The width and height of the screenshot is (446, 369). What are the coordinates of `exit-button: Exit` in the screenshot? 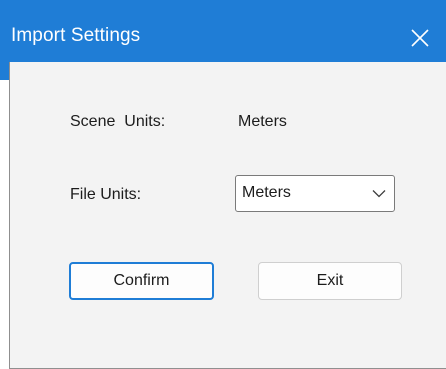 It's located at (330, 281).